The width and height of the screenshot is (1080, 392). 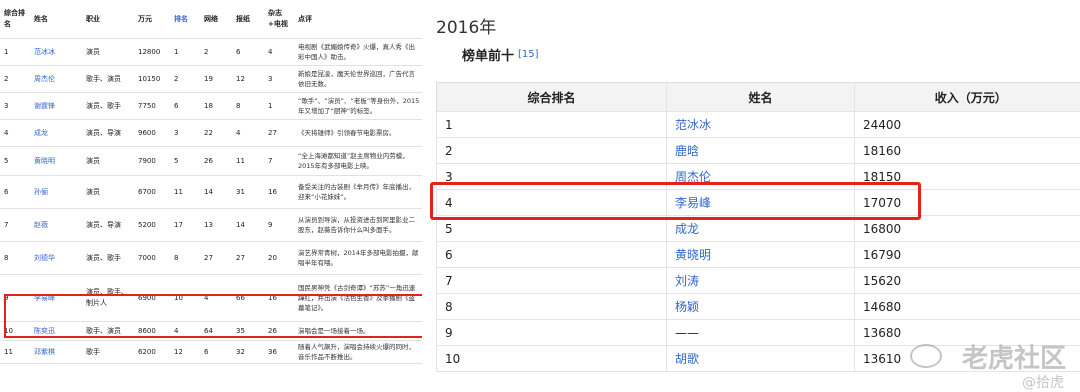 I want to click on comment-cell: “全上海滩都知道”赵主席物业内劳模，2015年有多部电影上映。, so click(x=358, y=161).